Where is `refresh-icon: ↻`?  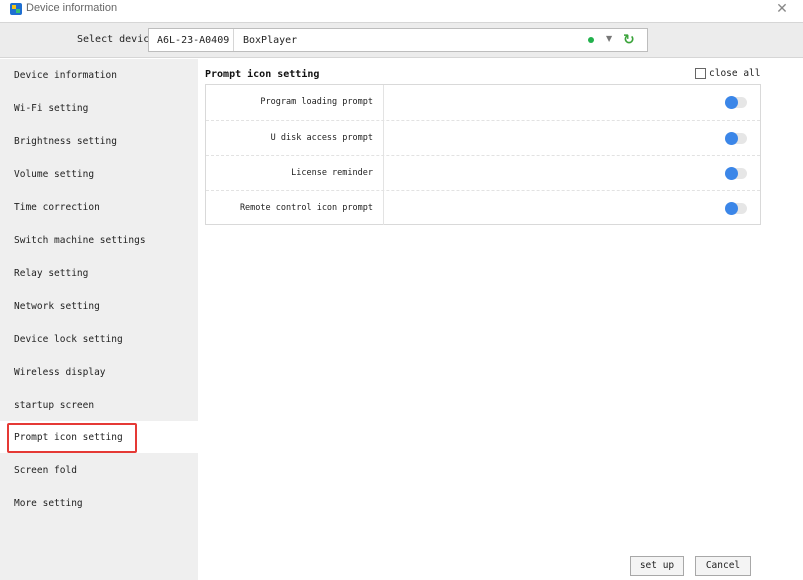 refresh-icon: ↻ is located at coordinates (629, 40).